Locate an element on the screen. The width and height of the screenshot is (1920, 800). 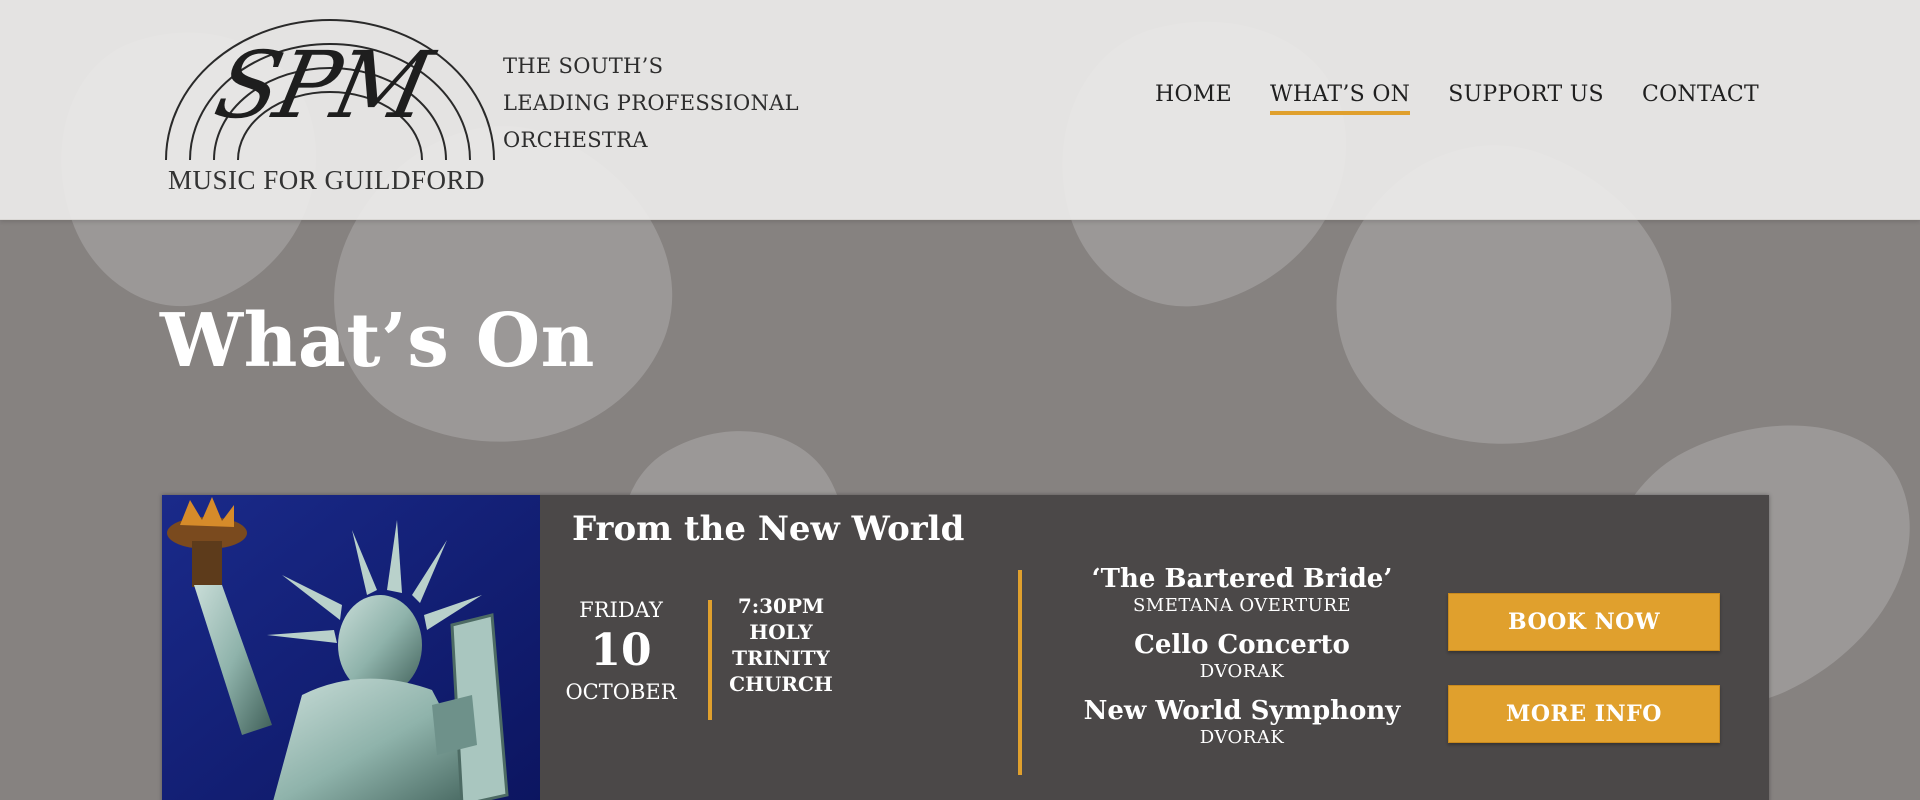
event-time-venue: 7:30PM HOLY TRINITY CHURCH is located at coordinates (781, 645).